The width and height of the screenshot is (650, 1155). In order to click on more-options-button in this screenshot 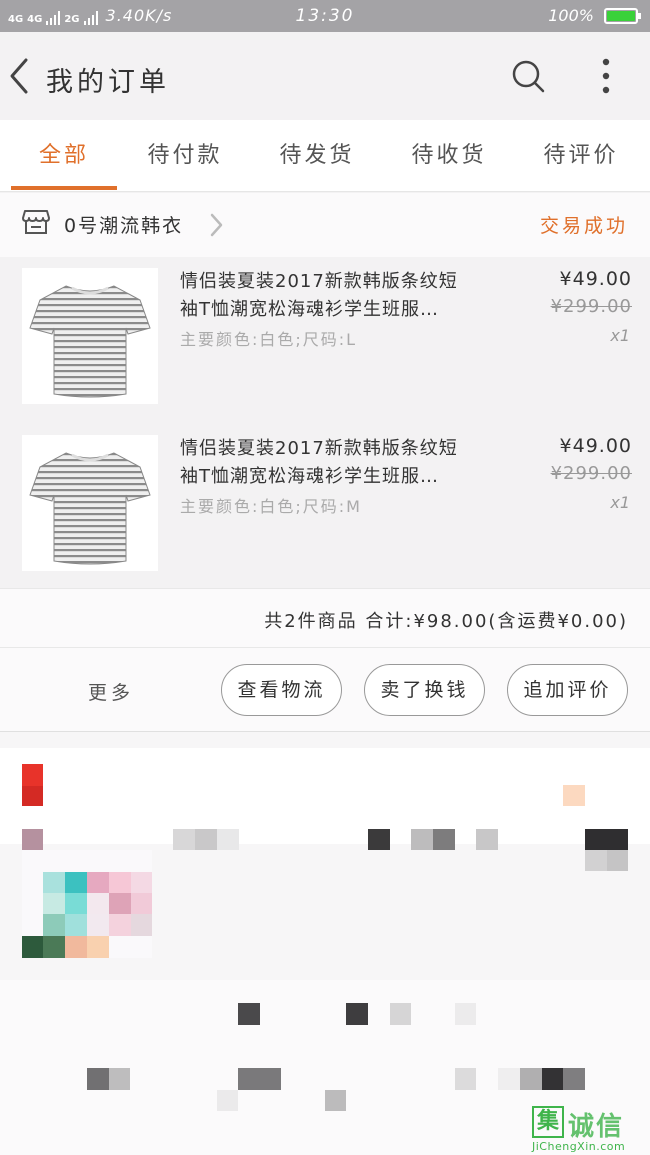, I will do `click(606, 76)`.